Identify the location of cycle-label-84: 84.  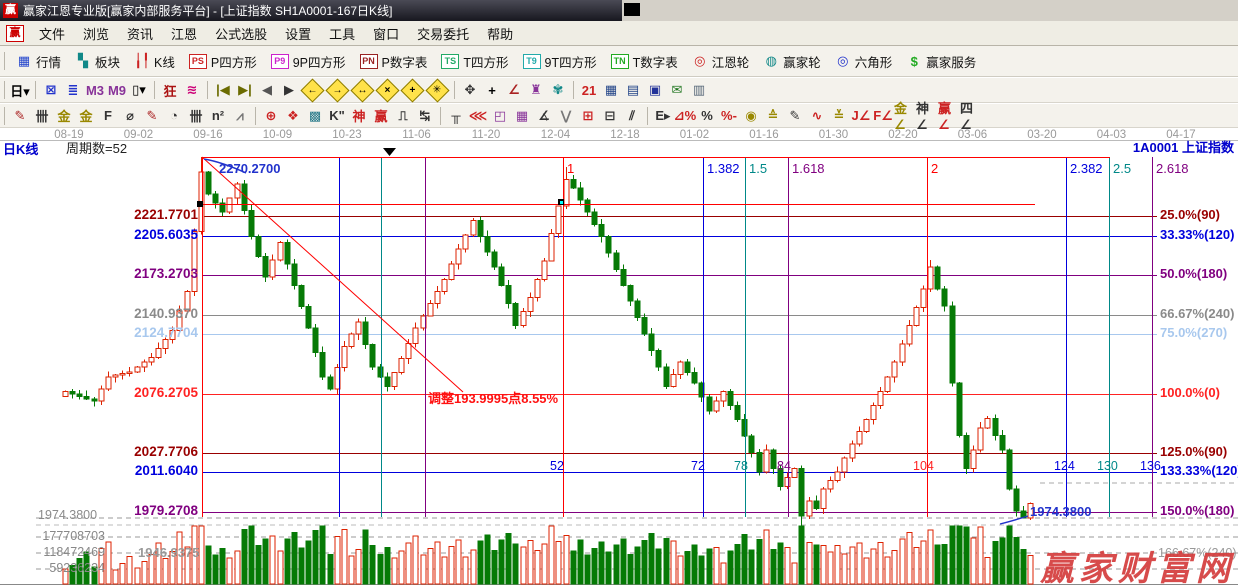
(784, 466).